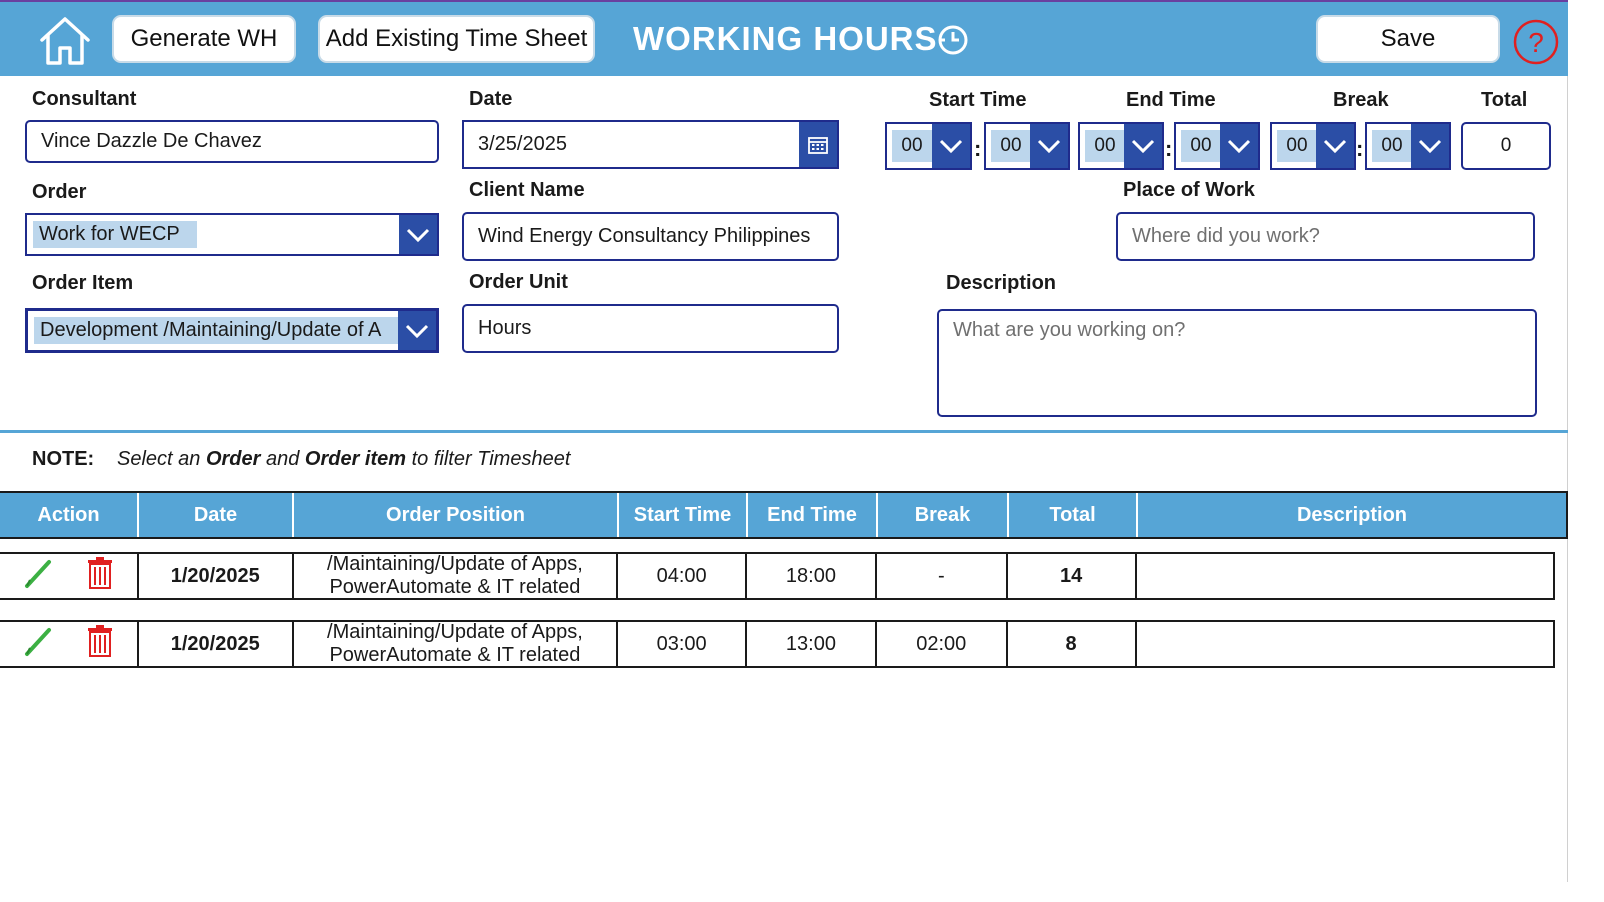 This screenshot has width=1604, height=902. What do you see at coordinates (1352, 514) in the screenshot?
I see `col-header-description: Description` at bounding box center [1352, 514].